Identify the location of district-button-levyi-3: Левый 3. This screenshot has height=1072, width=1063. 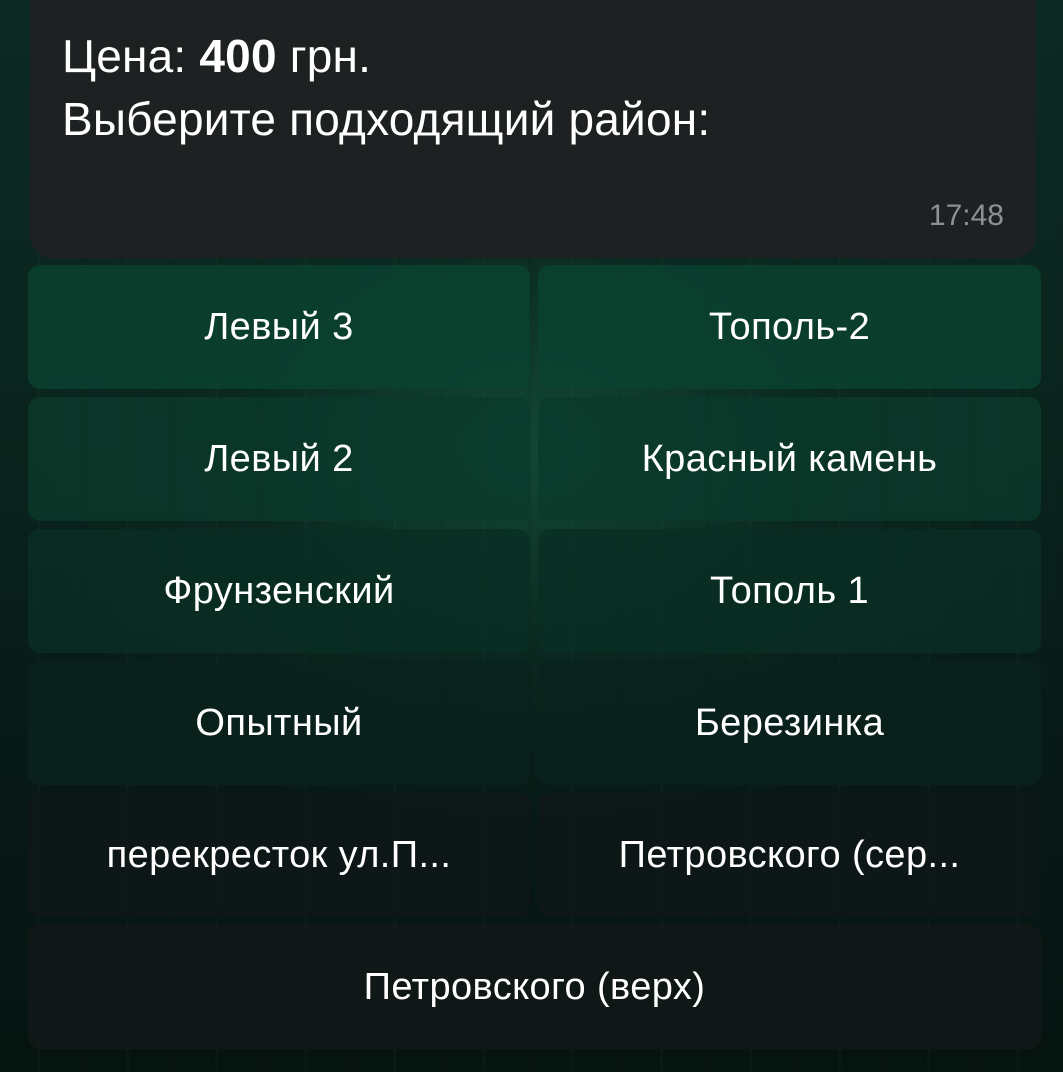
(279, 327).